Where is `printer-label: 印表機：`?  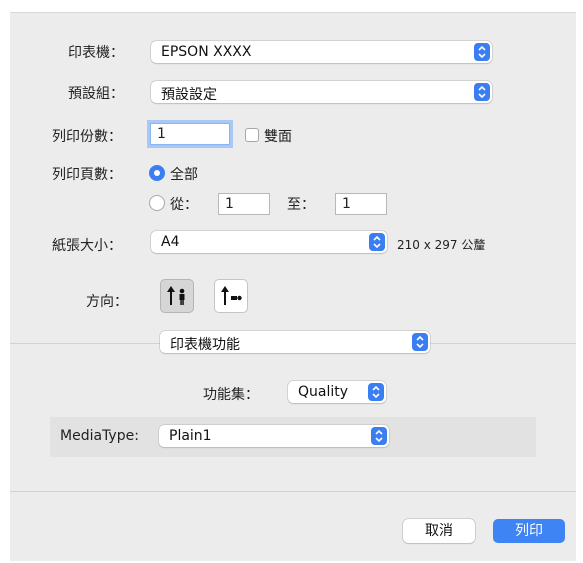
printer-label: 印表機： is located at coordinates (96, 53).